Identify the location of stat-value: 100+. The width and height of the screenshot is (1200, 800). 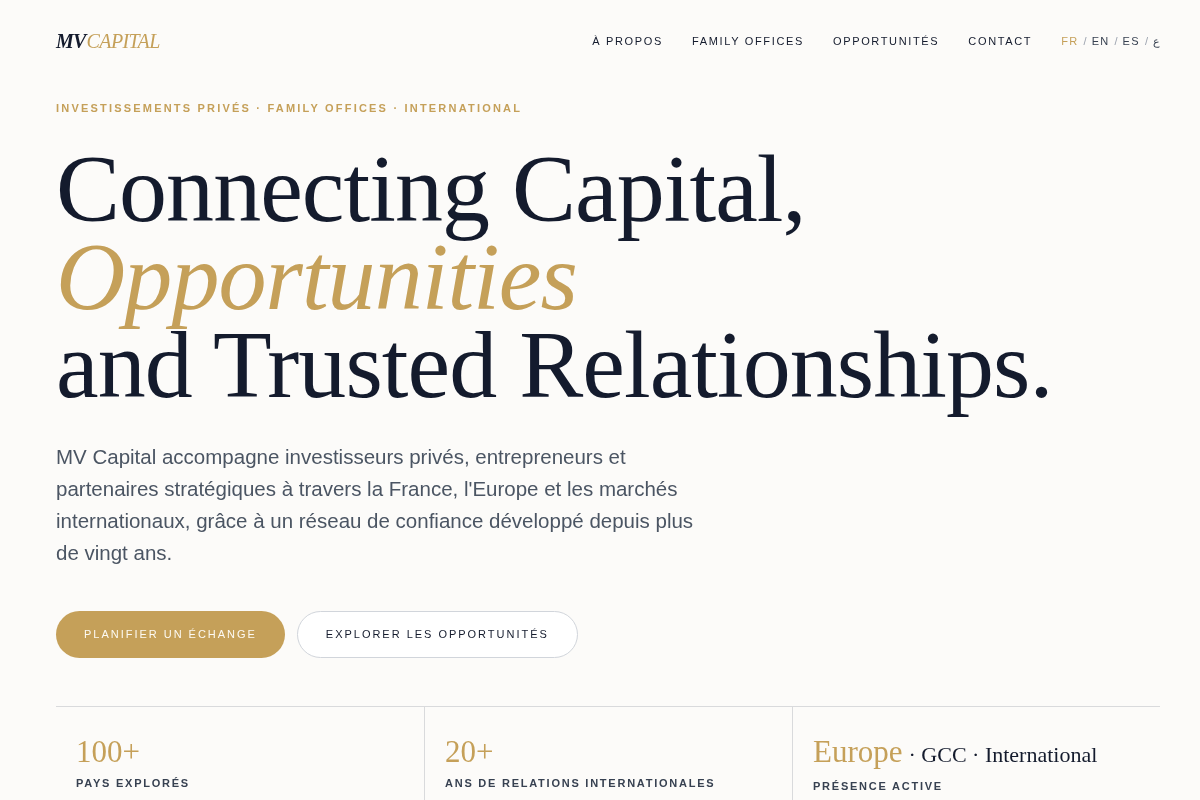
(108, 751).